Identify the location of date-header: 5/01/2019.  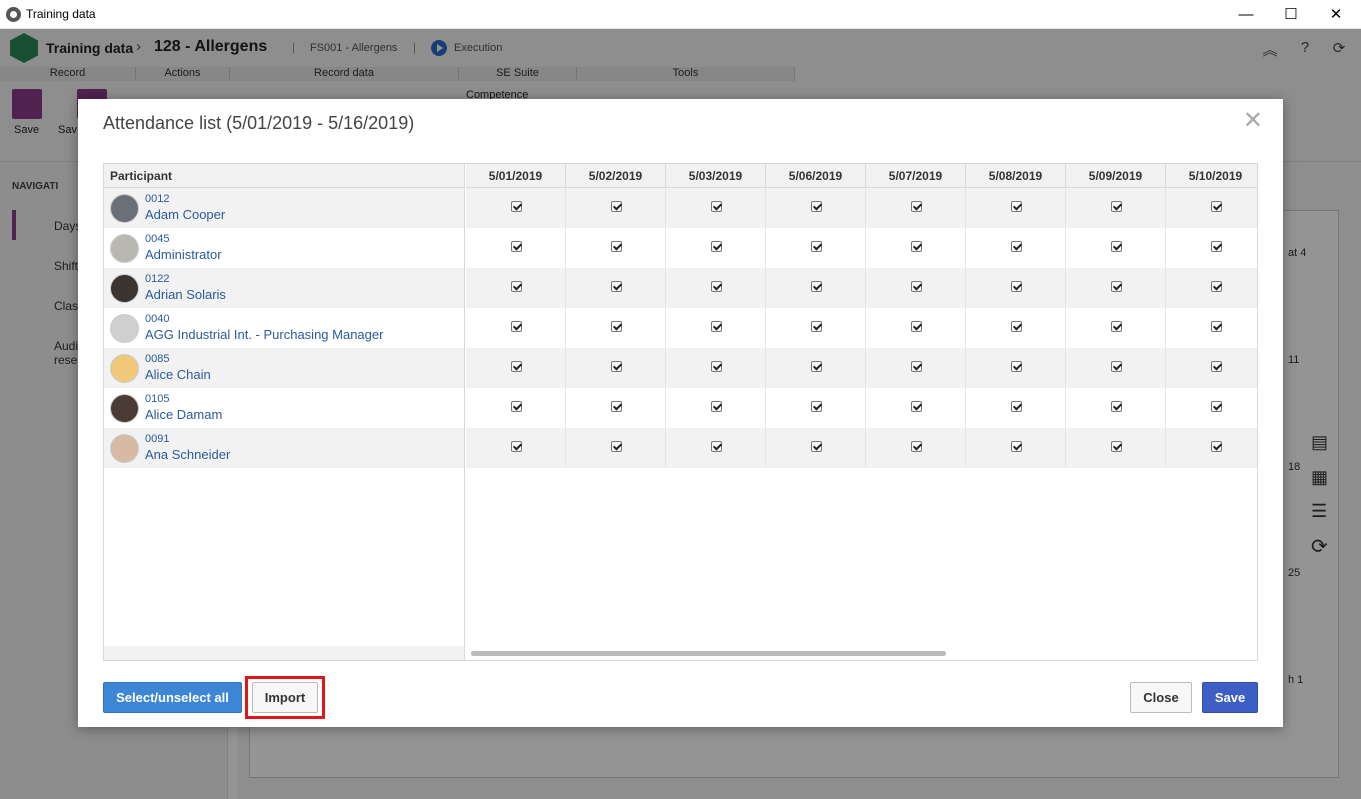
(516, 176).